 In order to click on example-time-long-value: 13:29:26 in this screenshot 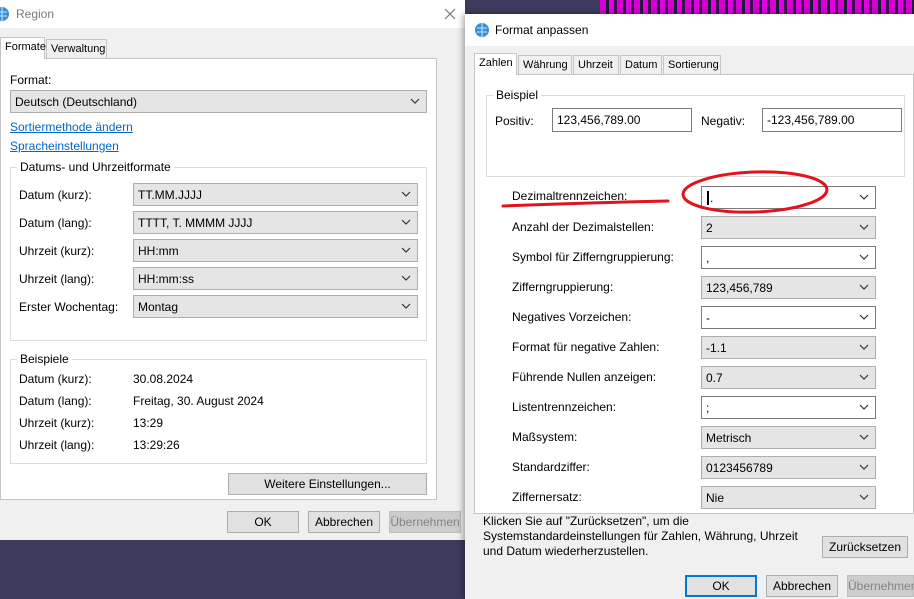, I will do `click(156, 445)`.